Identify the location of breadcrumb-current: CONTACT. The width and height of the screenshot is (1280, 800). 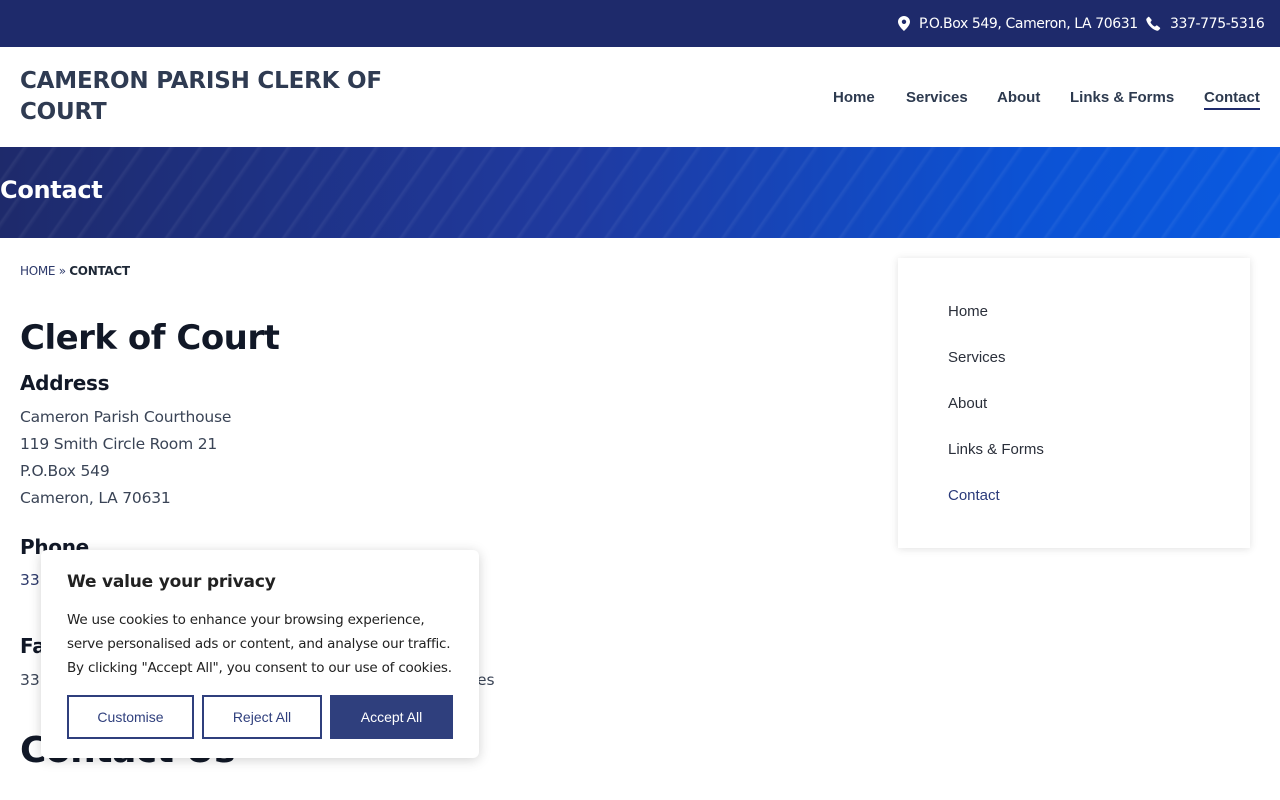
(99, 271).